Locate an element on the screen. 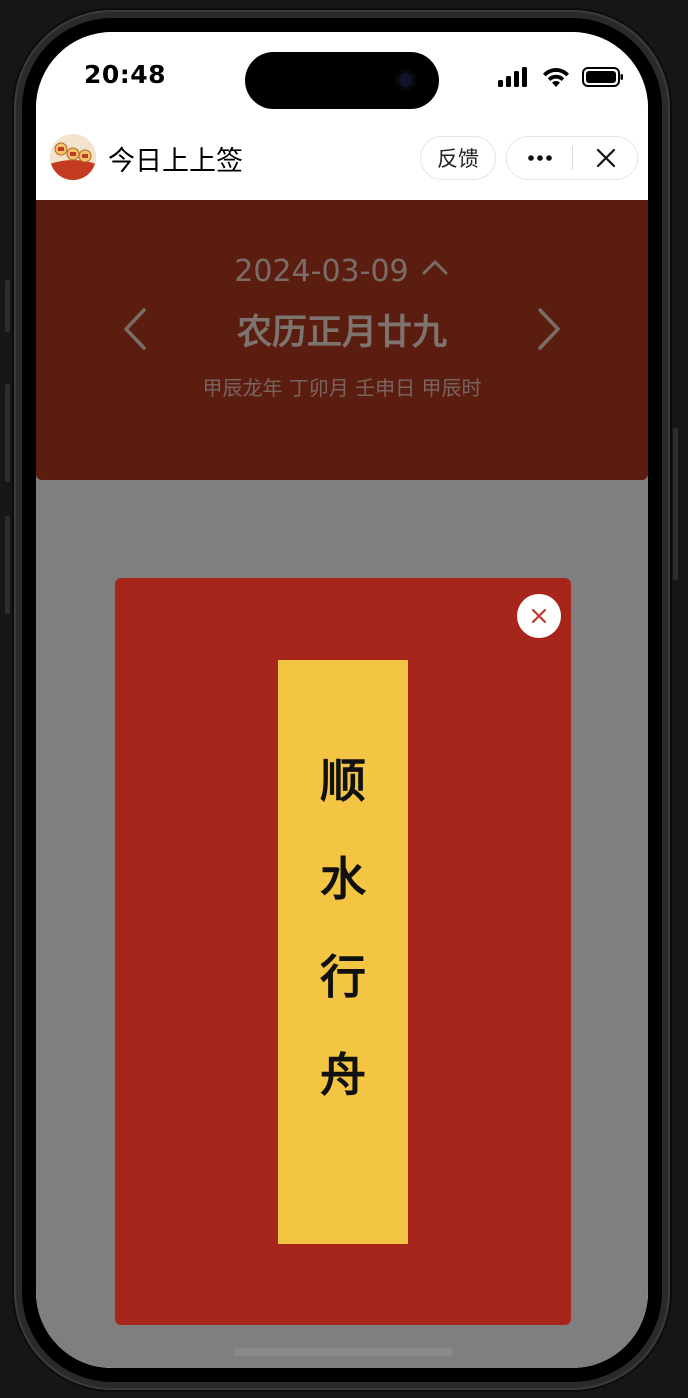 Image resolution: width=688 pixels, height=1398 pixels. close-mini-program-button is located at coordinates (605, 158).